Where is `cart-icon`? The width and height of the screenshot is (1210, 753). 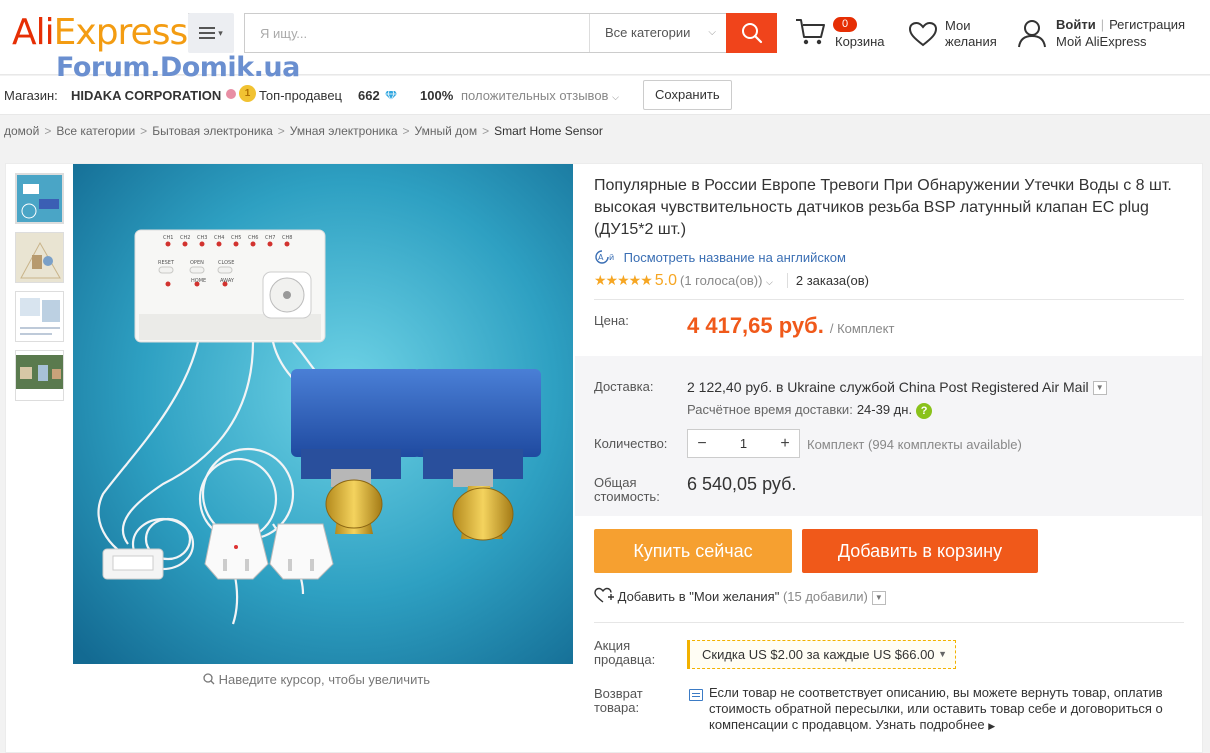
cart-icon is located at coordinates (810, 32).